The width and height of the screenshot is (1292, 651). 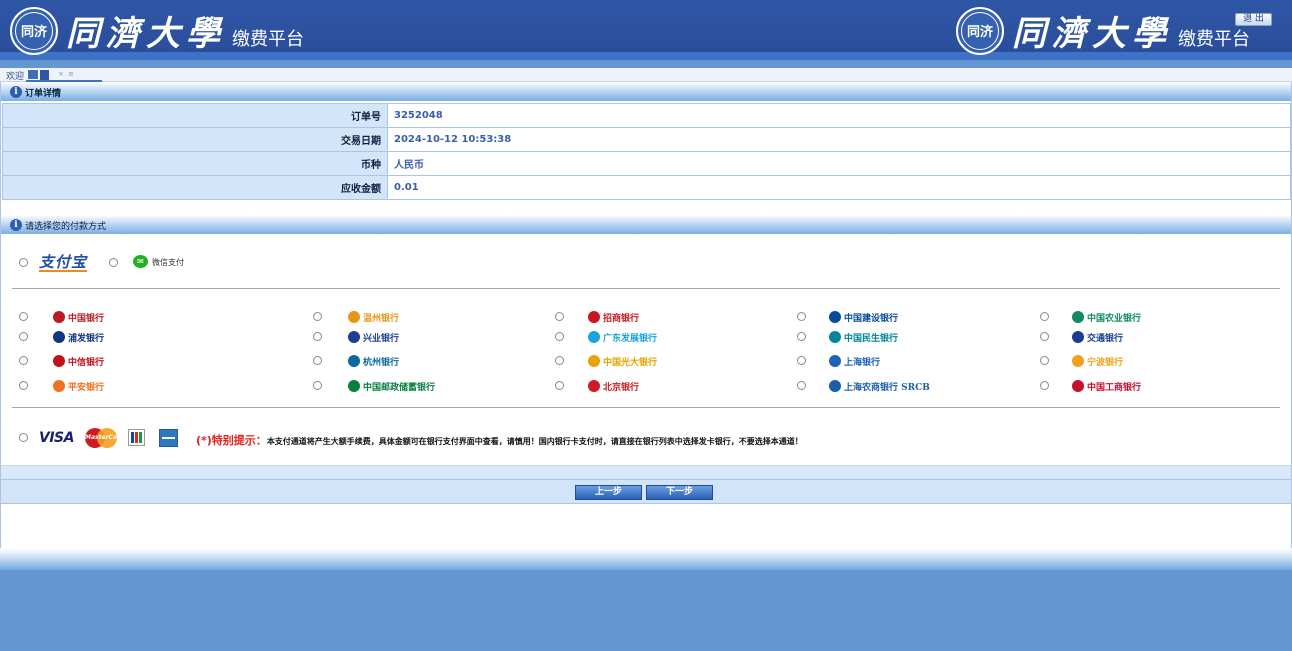 I want to click on bank-logo: 中国邮政储蓄银行, so click(x=391, y=386).